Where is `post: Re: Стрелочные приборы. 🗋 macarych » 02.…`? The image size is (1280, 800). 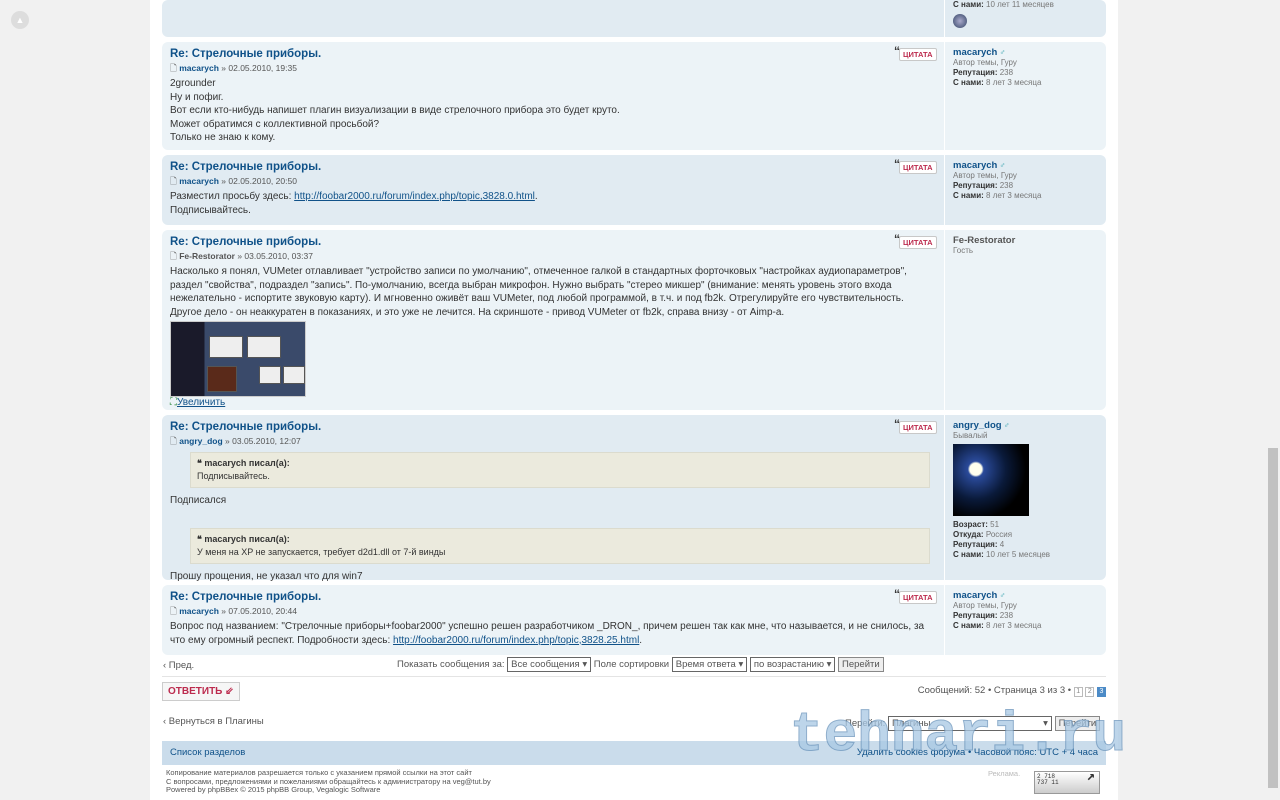 post: Re: Стрелочные приборы. 🗋 macarych » 02.… is located at coordinates (634, 190).